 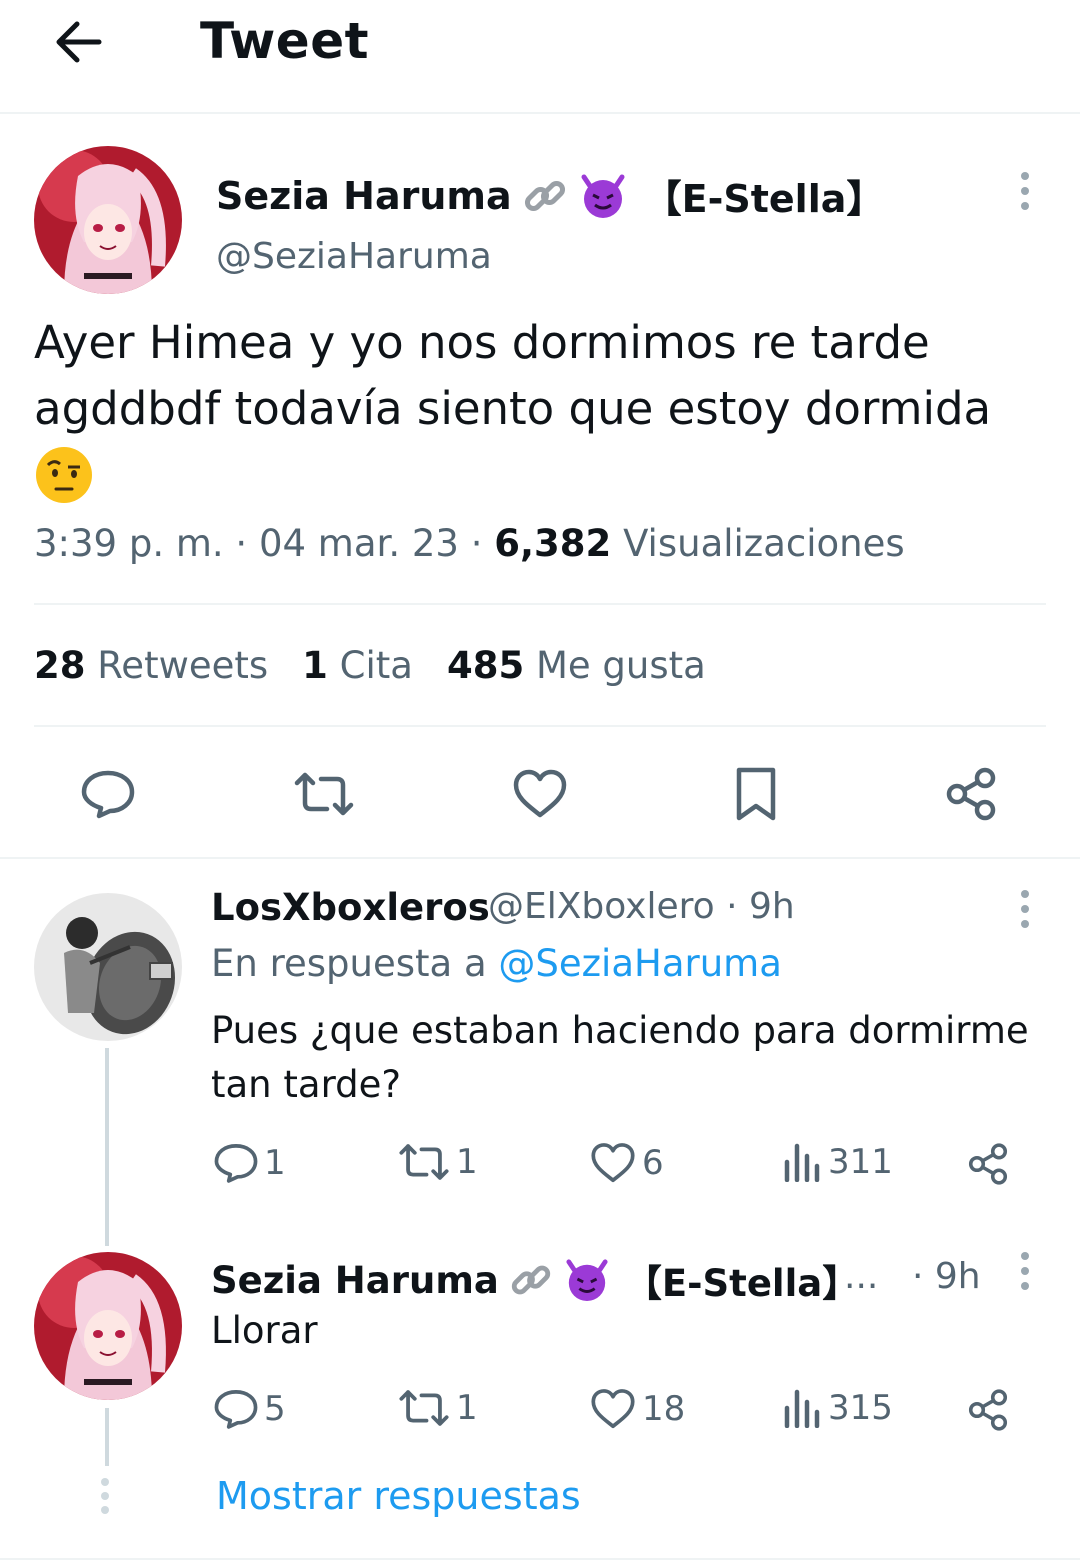 I want to click on reply-time: 9h, so click(x=772, y=906).